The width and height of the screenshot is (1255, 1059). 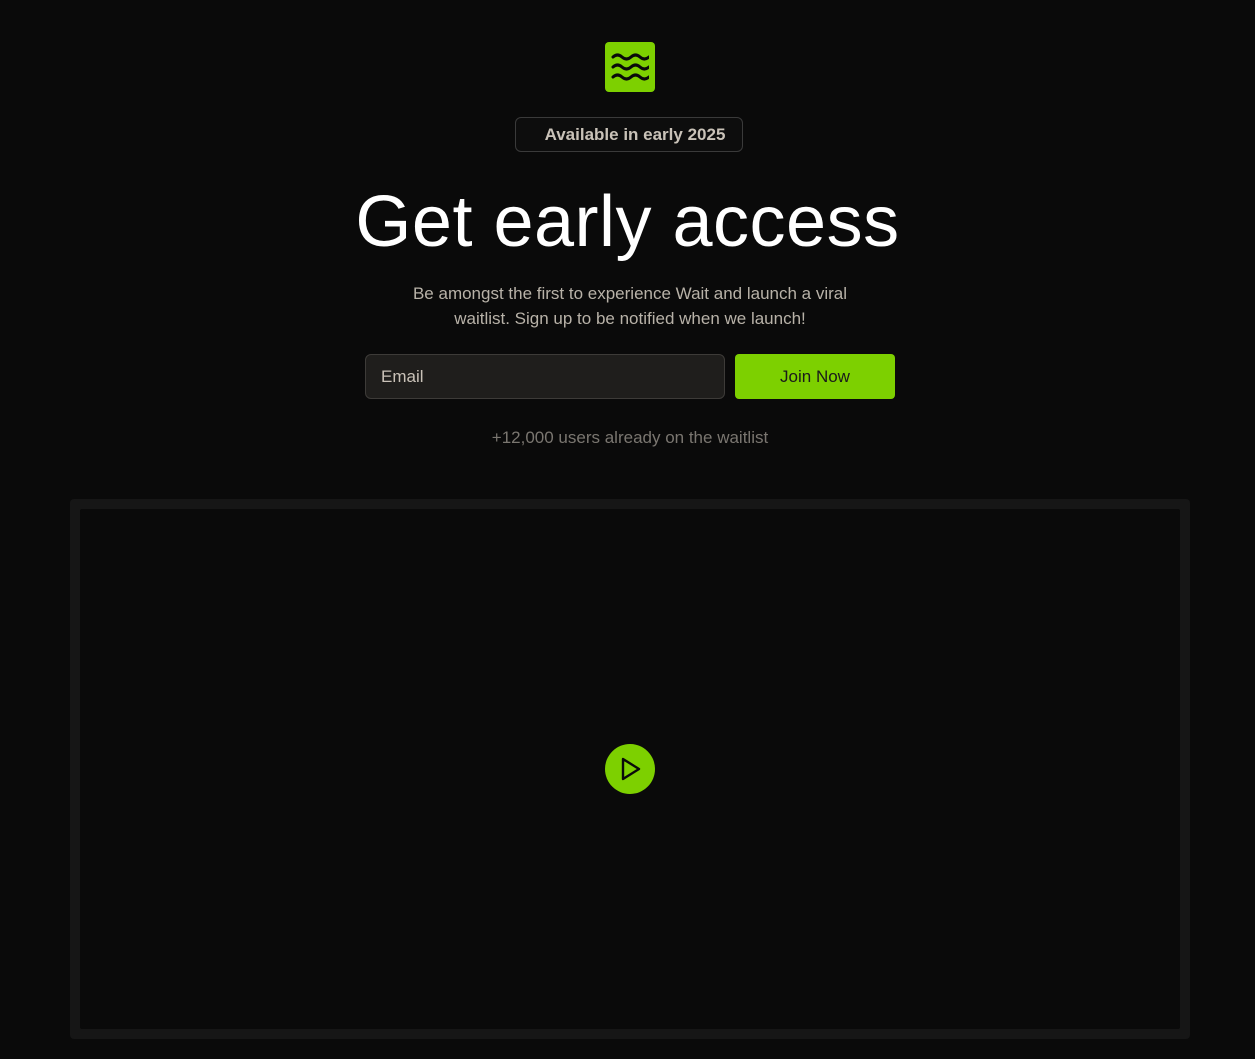 I want to click on logo, so click(x=630, y=67).